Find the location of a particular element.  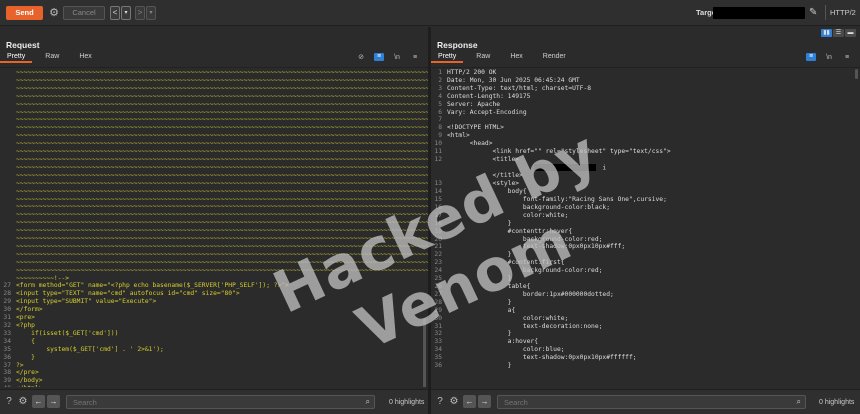

line-number: 9 is located at coordinates (440, 136).